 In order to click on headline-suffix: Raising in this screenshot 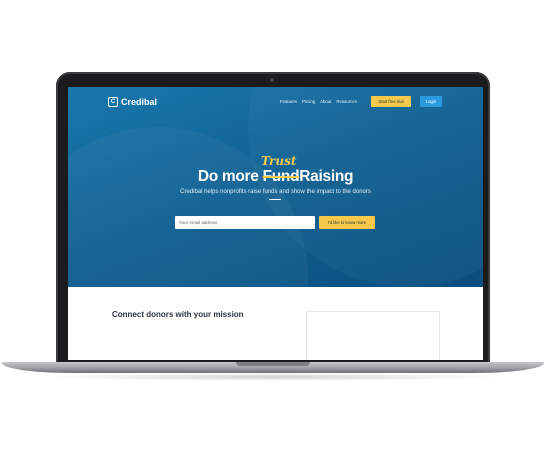, I will do `click(326, 176)`.